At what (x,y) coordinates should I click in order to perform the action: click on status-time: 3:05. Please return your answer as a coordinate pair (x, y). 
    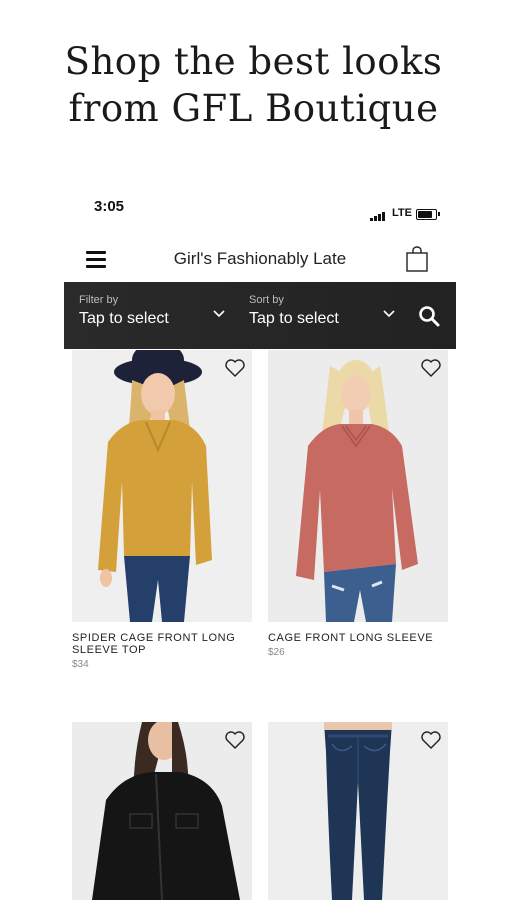
    Looking at the image, I should click on (109, 206).